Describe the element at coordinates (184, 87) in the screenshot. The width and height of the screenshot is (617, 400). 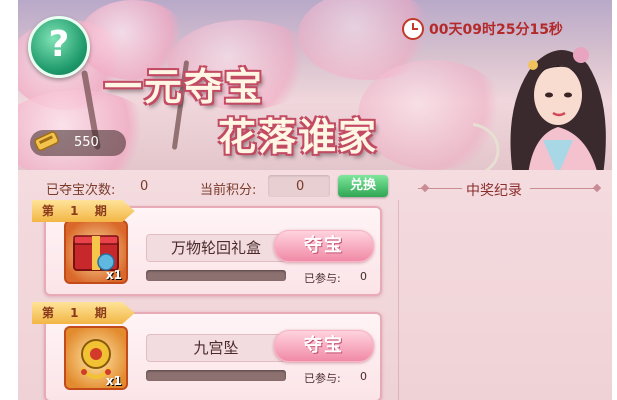
I see `banner-title-line1: 一元夺宝` at that location.